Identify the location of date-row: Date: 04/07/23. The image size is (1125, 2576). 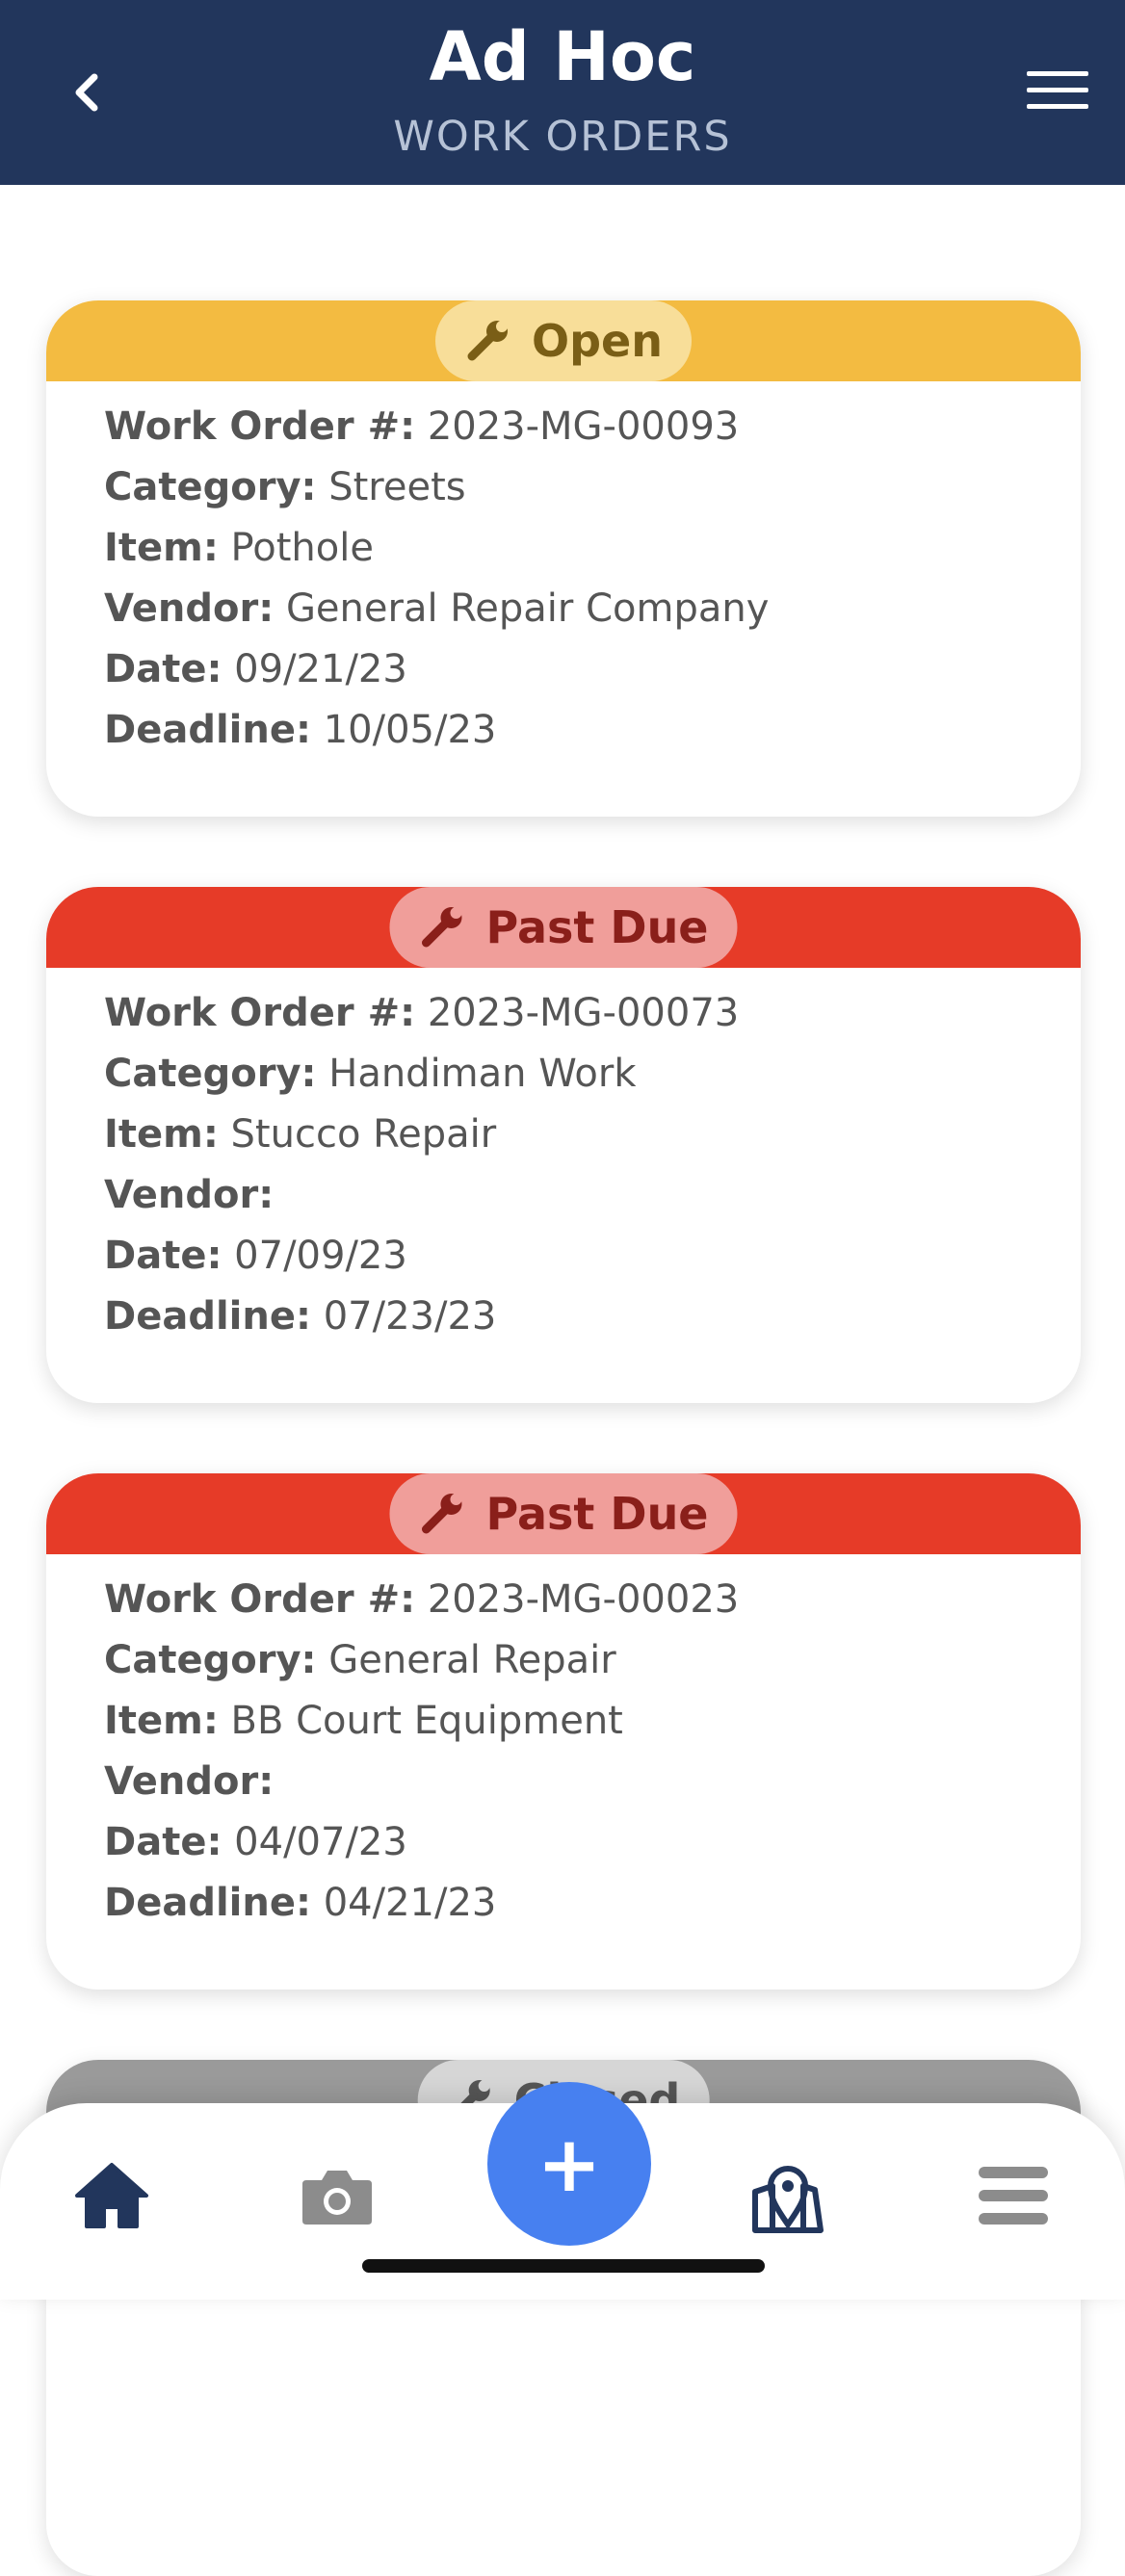
(255, 1842).